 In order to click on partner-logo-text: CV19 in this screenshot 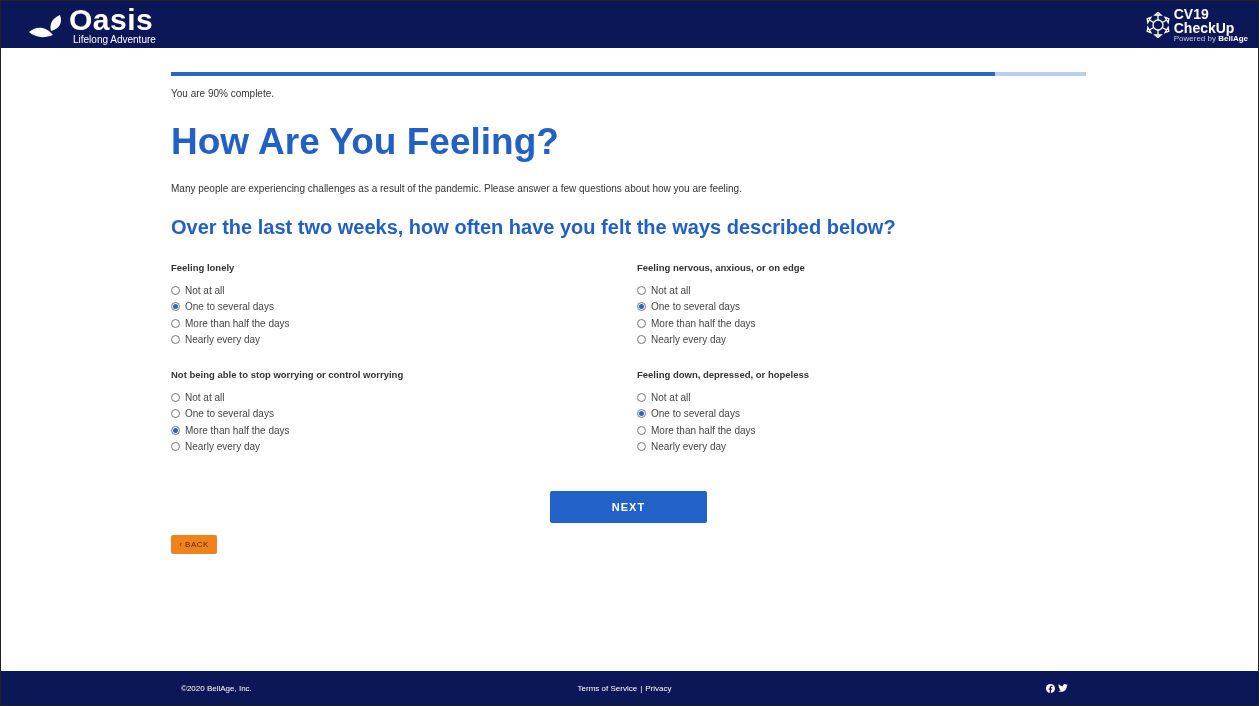, I will do `click(1191, 13)`.